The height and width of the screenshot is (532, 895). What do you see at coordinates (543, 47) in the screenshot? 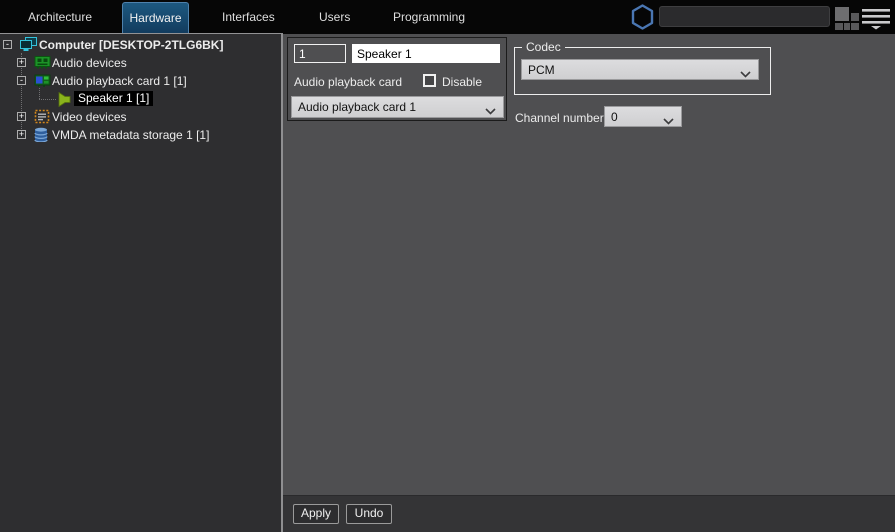
I see `codec-legend: Codec` at bounding box center [543, 47].